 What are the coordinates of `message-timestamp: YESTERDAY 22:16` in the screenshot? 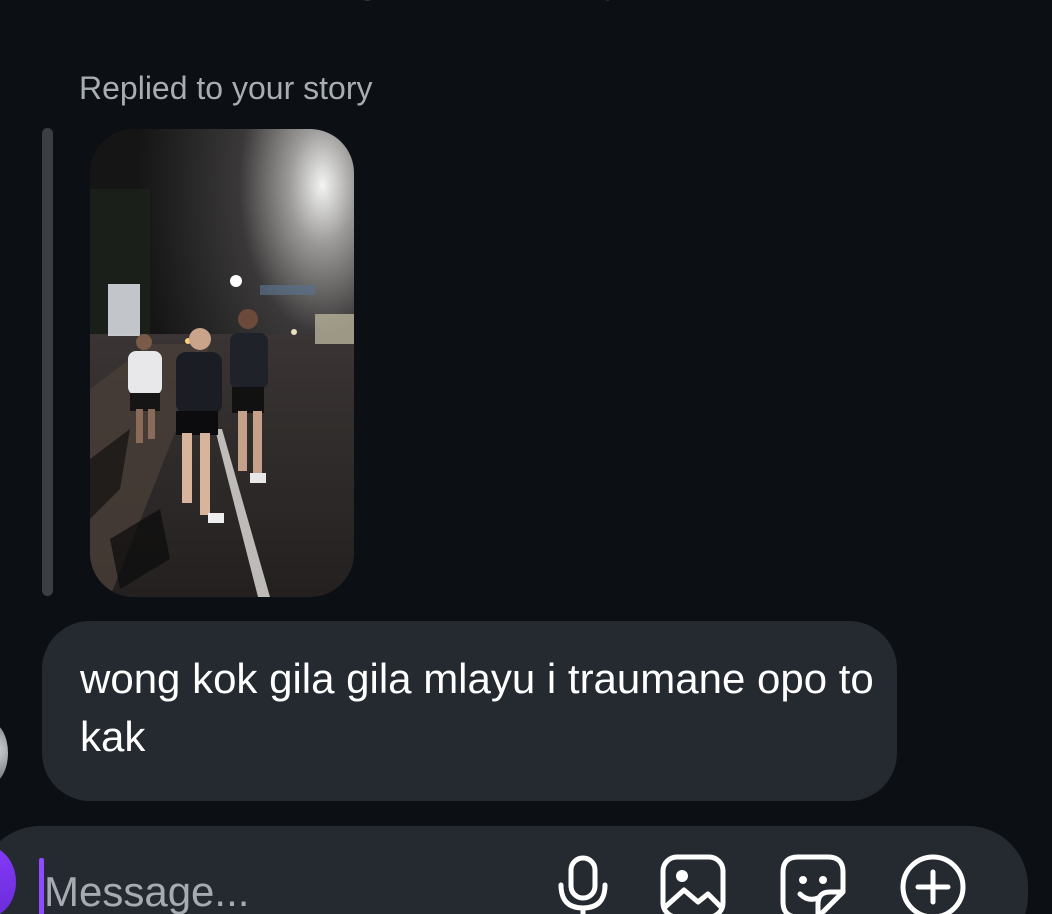 It's located at (465, 4).